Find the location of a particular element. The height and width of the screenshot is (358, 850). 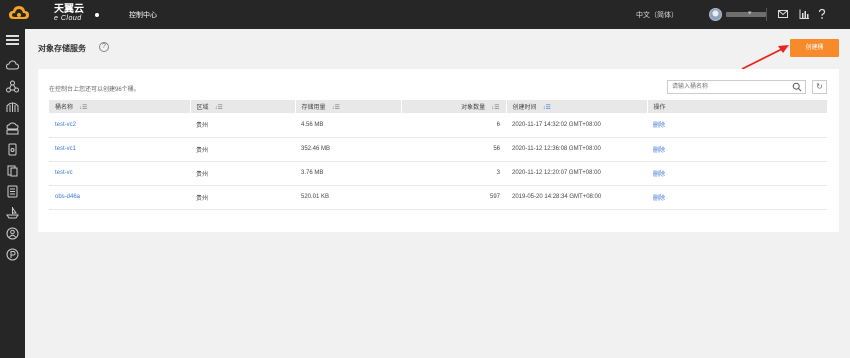

brand-subtitle: e Cloud is located at coordinates (68, 18).